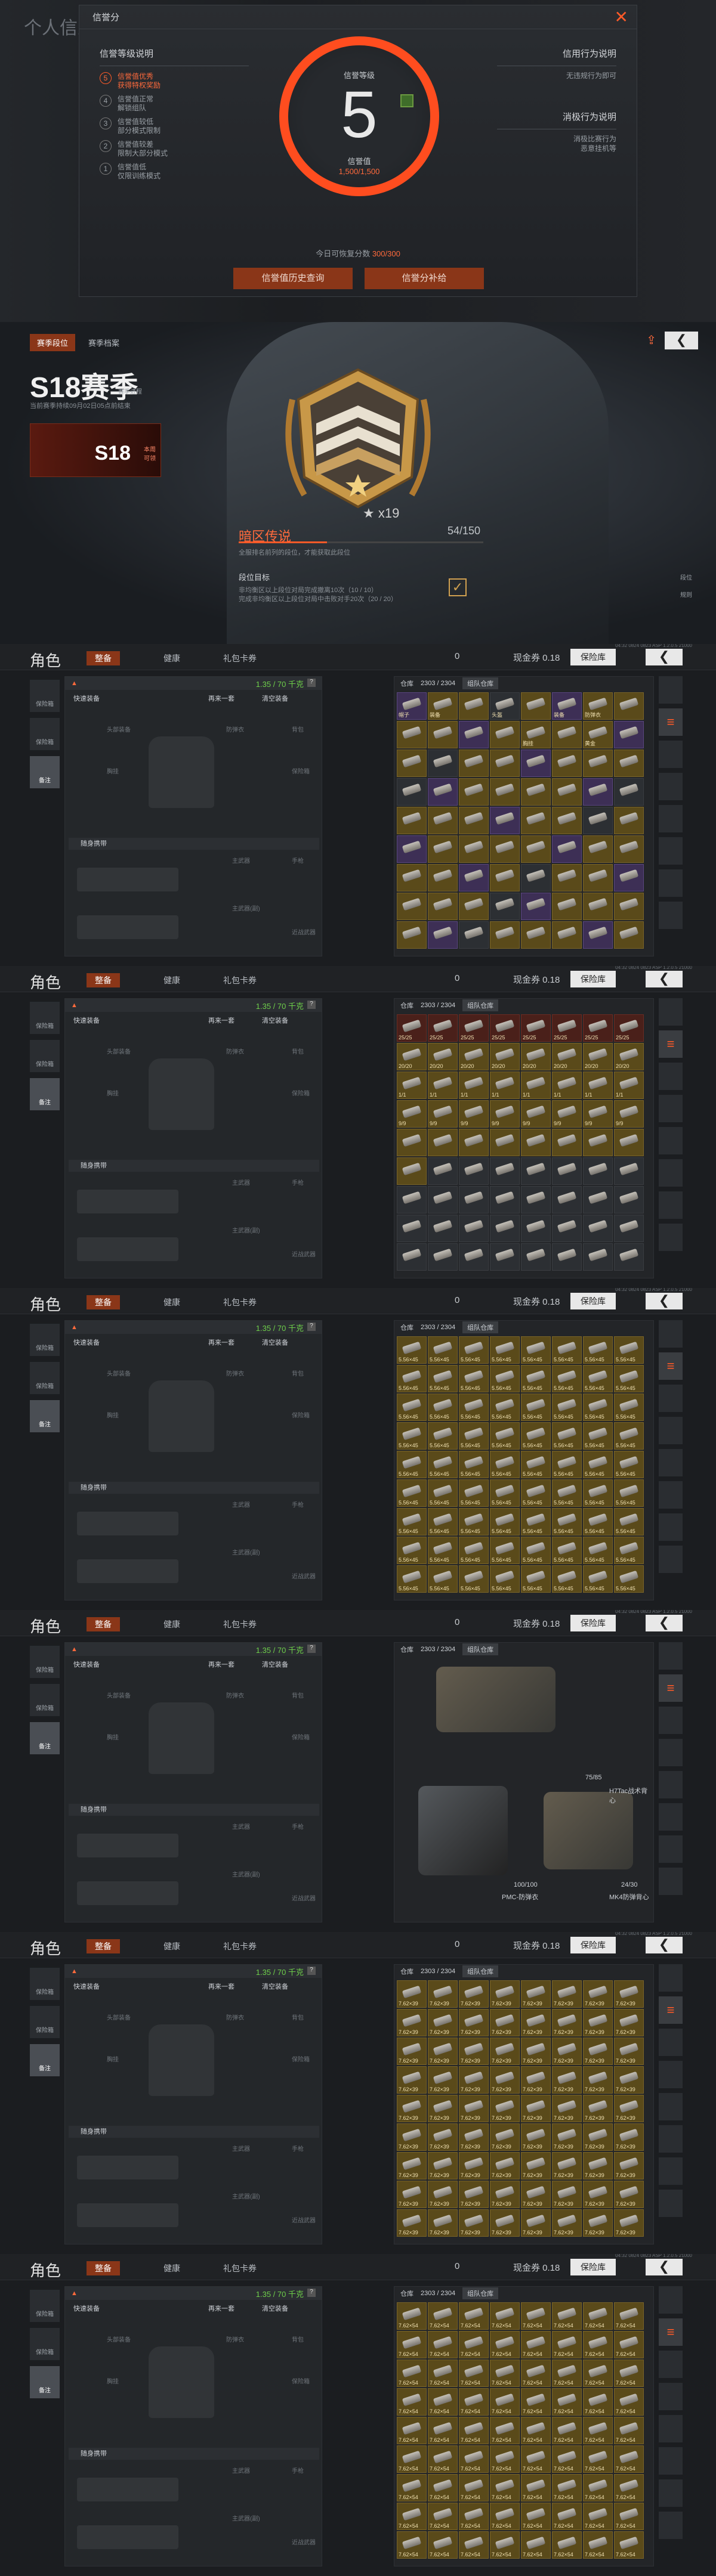 The image size is (716, 2576). I want to click on season-reward-card: S18 本周 可领, so click(95, 450).